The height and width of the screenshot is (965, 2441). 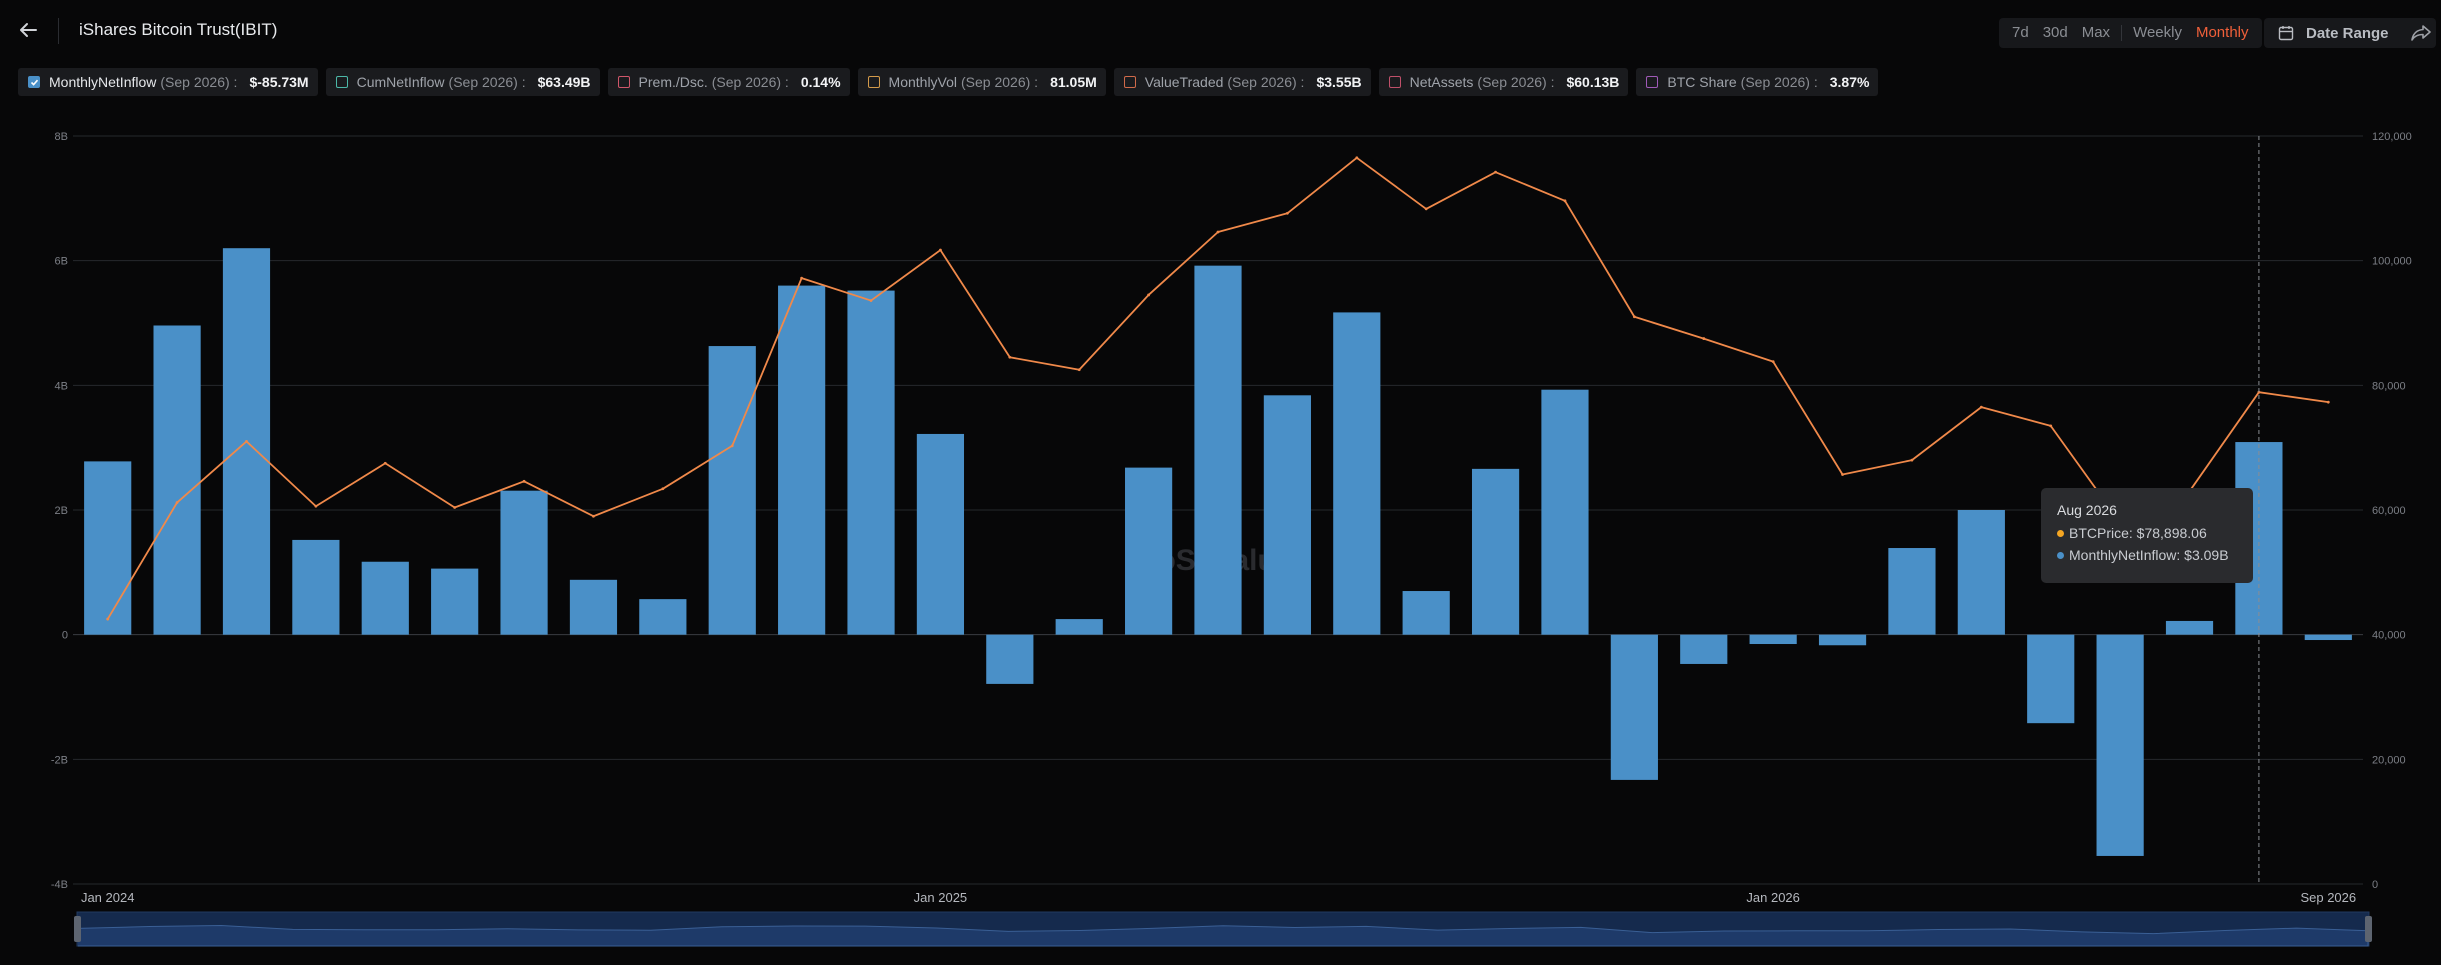 I want to click on x-tick-label: Jan 2026, so click(x=1773, y=897).